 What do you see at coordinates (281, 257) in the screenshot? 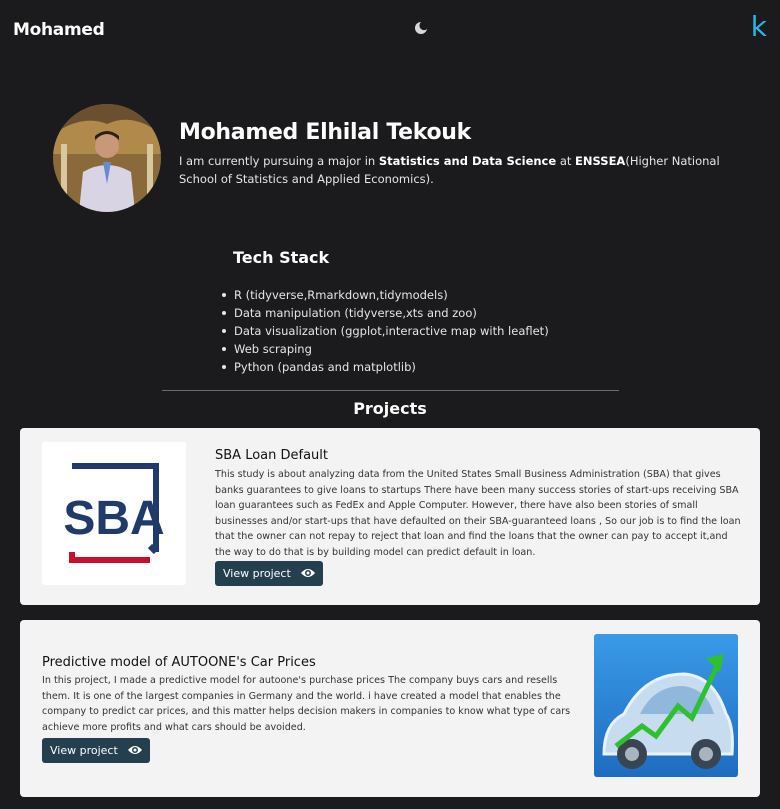
I see `tech-stack-title: Tech Stack` at bounding box center [281, 257].